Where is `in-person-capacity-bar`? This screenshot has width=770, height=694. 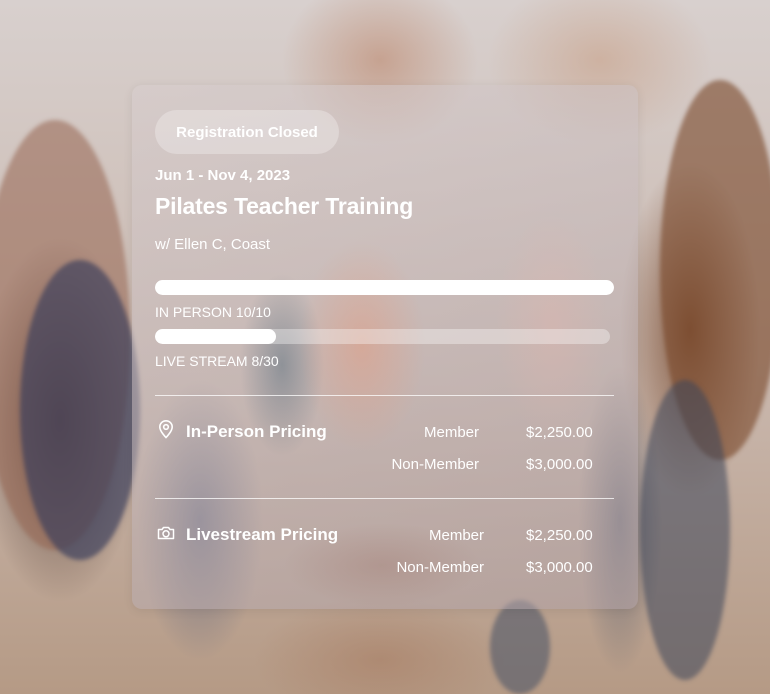 in-person-capacity-bar is located at coordinates (384, 287).